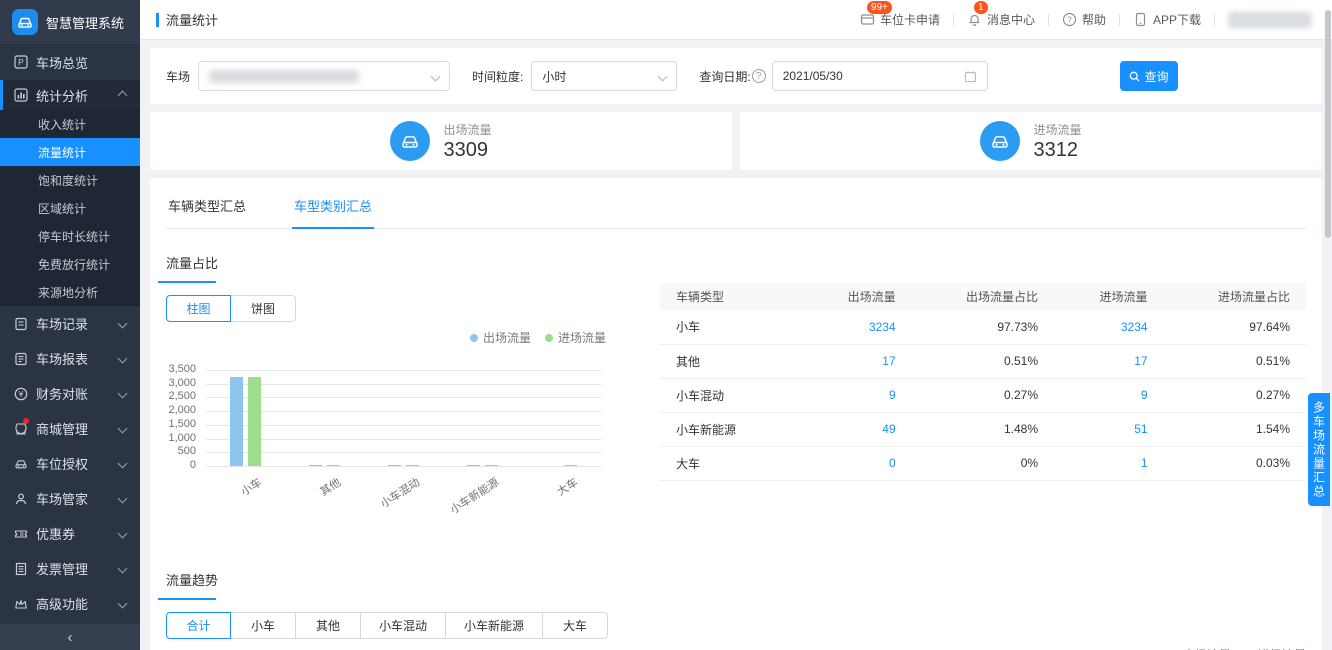 The height and width of the screenshot is (650, 1332). I want to click on cell-entry-traffic-link: 3234, so click(1109, 327).